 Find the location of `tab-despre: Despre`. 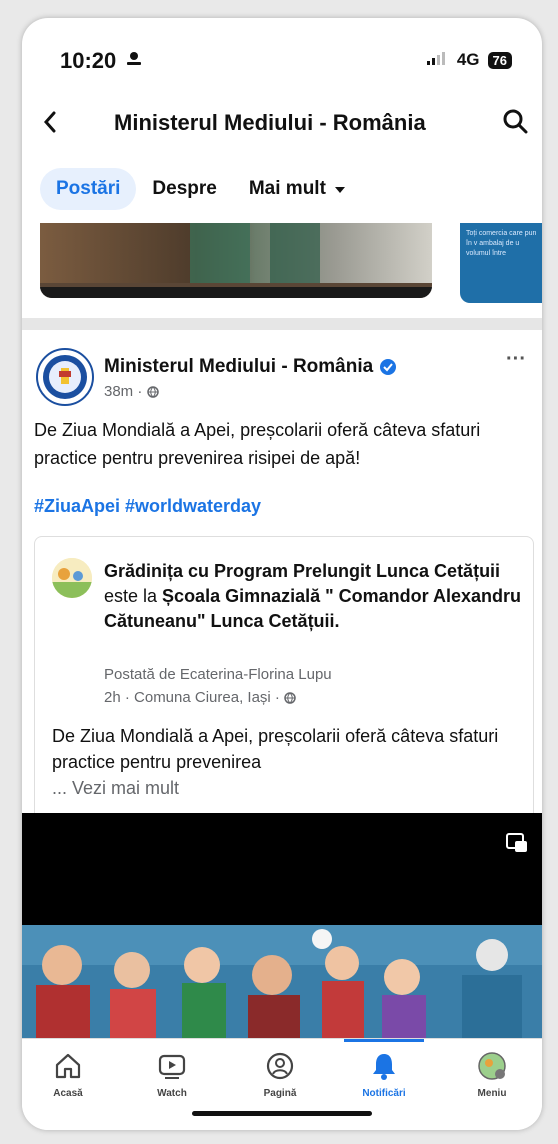

tab-despre: Despre is located at coordinates (184, 189).